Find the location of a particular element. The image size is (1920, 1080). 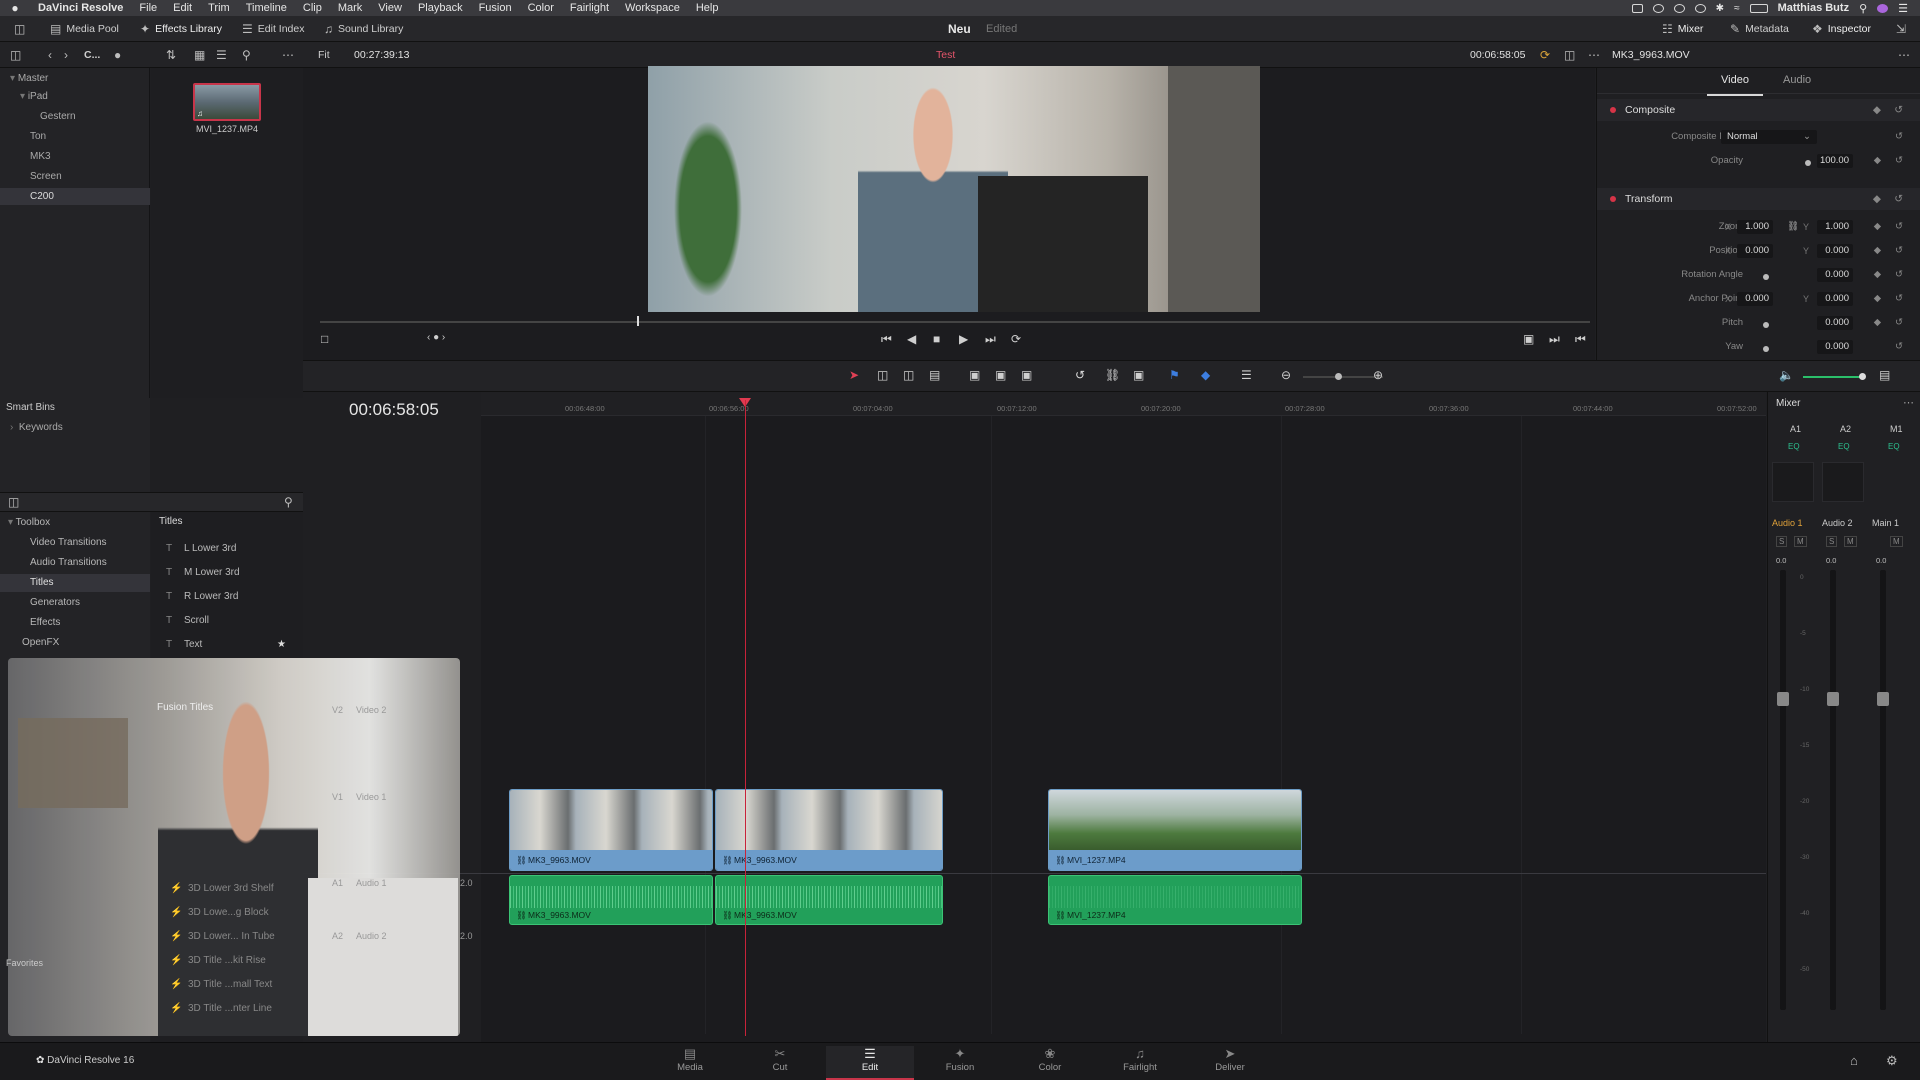

inspector-options-icon: ⋯ is located at coordinates (1904, 55).